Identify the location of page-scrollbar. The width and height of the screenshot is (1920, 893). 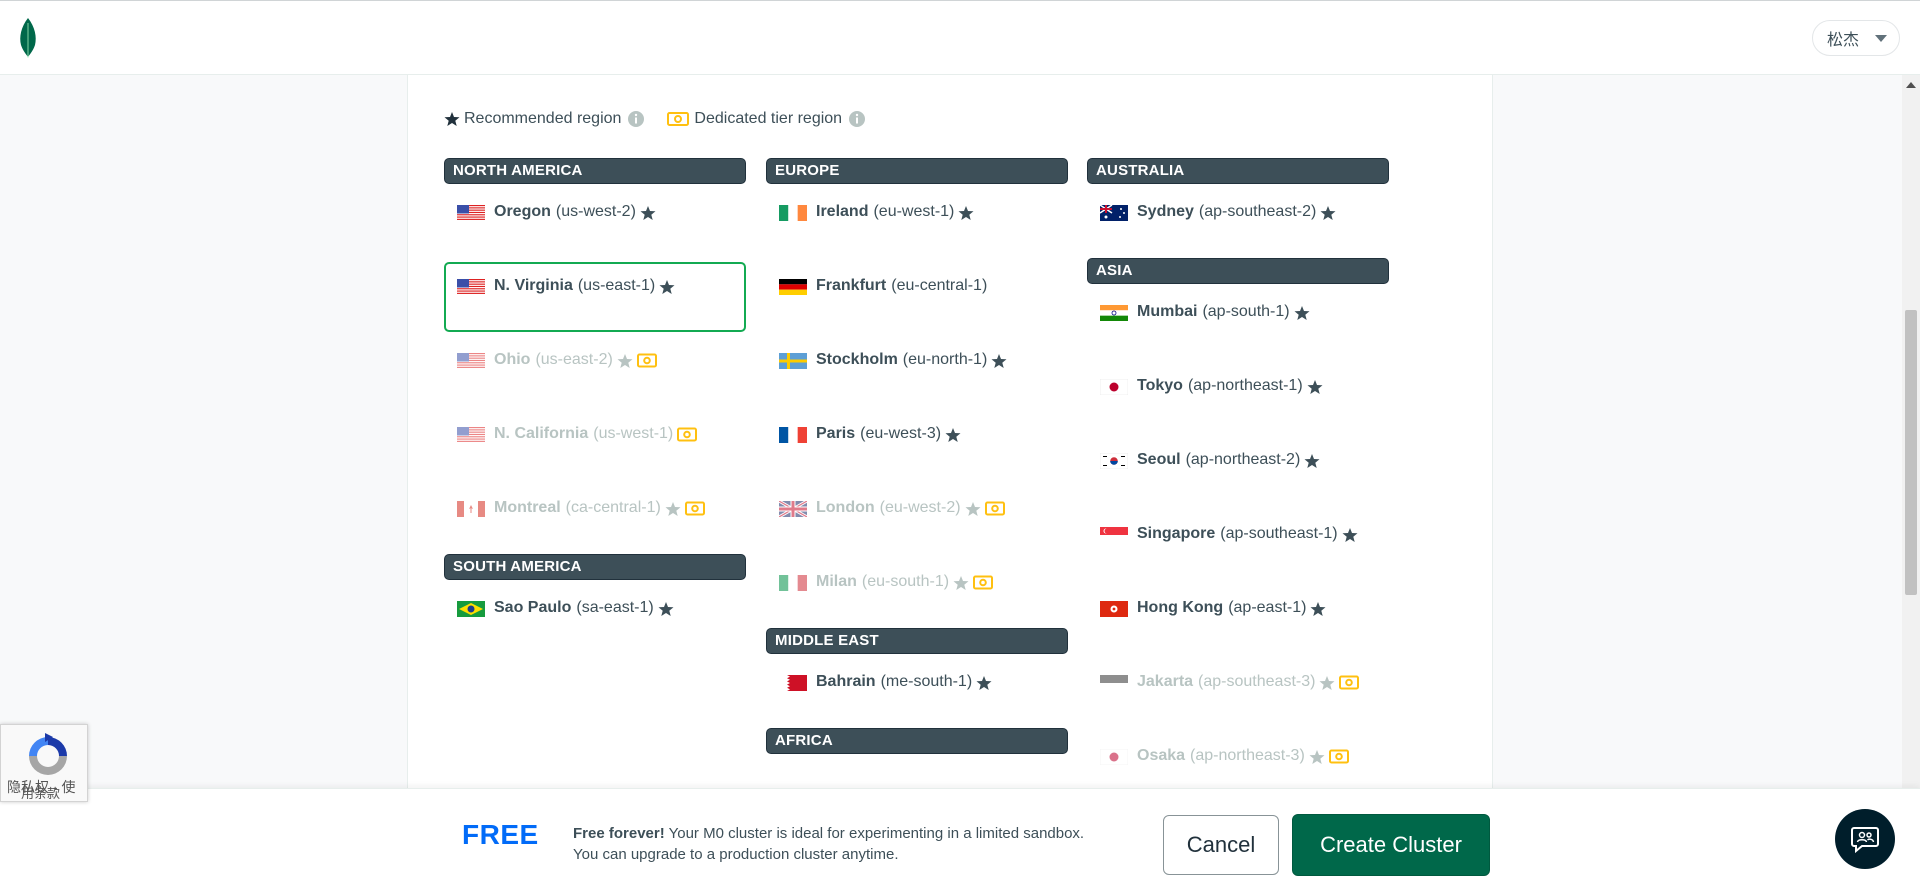
(1911, 432).